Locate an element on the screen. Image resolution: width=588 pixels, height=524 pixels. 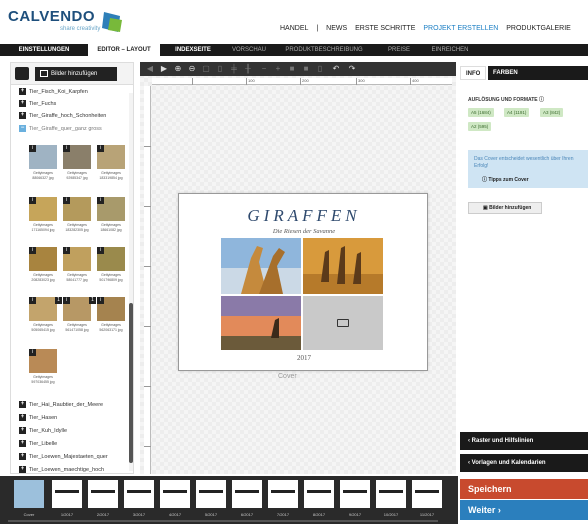
ruler-tick is located at coordinates (246, 81).